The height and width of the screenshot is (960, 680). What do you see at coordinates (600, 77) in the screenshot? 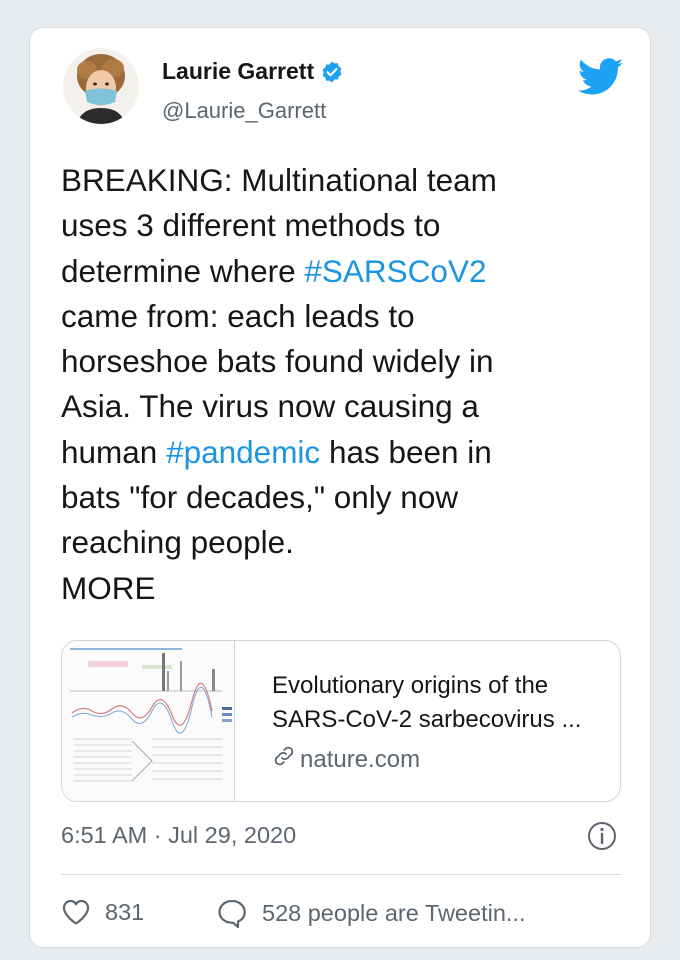
I see `twitter-bird-icon` at bounding box center [600, 77].